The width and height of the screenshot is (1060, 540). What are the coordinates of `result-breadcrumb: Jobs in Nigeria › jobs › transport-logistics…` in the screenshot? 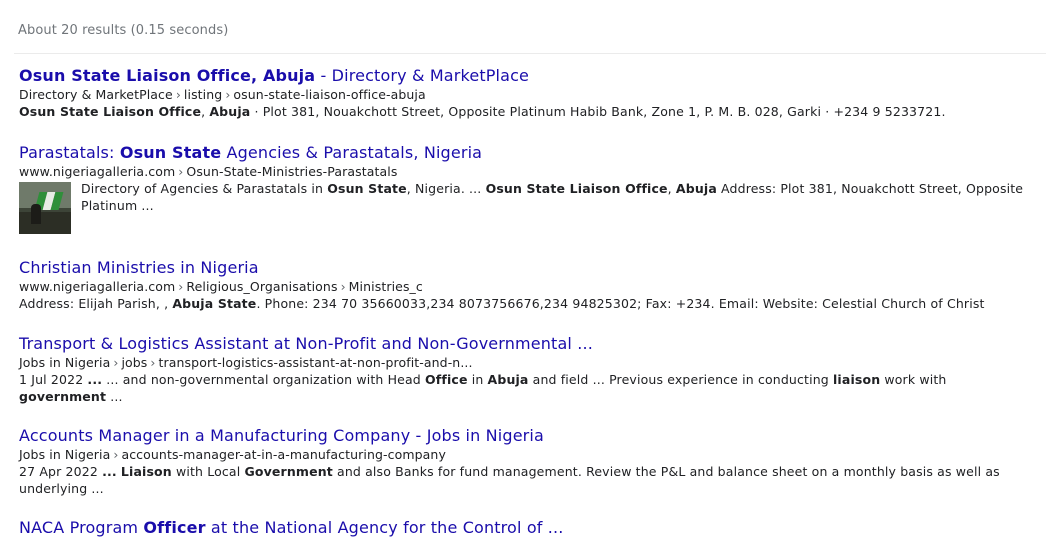 It's located at (529, 362).